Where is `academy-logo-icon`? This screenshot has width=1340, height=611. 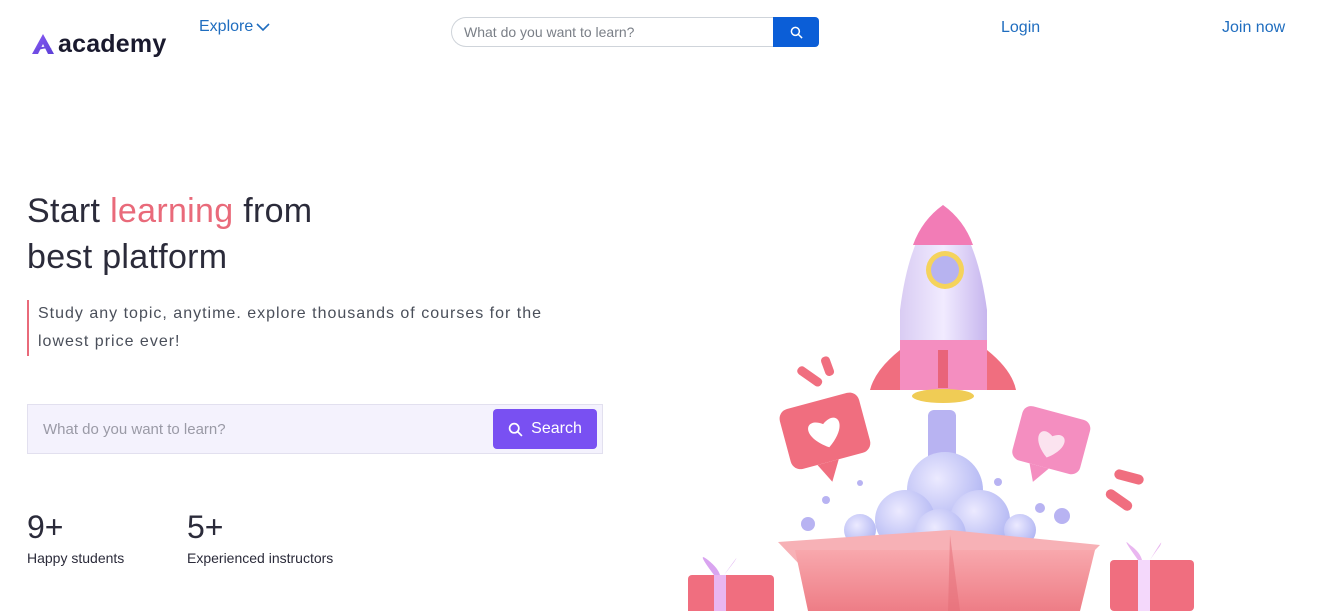 academy-logo-icon is located at coordinates (43, 44).